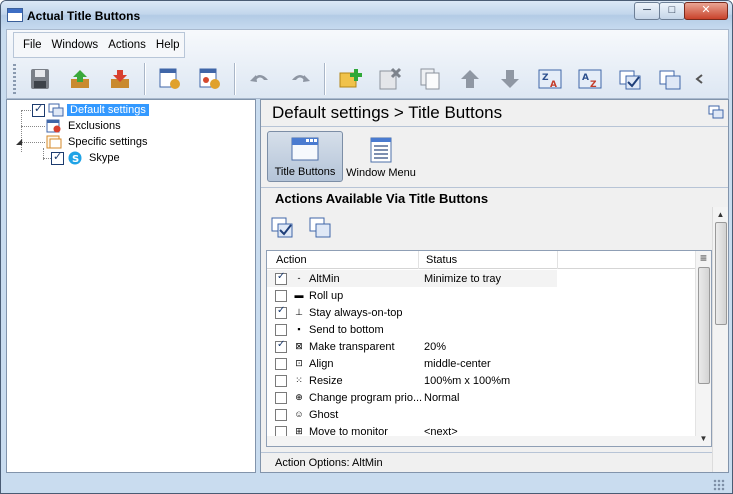 The width and height of the screenshot is (733, 494). What do you see at coordinates (210, 79) in the screenshot?
I see `user-settings-button` at bounding box center [210, 79].